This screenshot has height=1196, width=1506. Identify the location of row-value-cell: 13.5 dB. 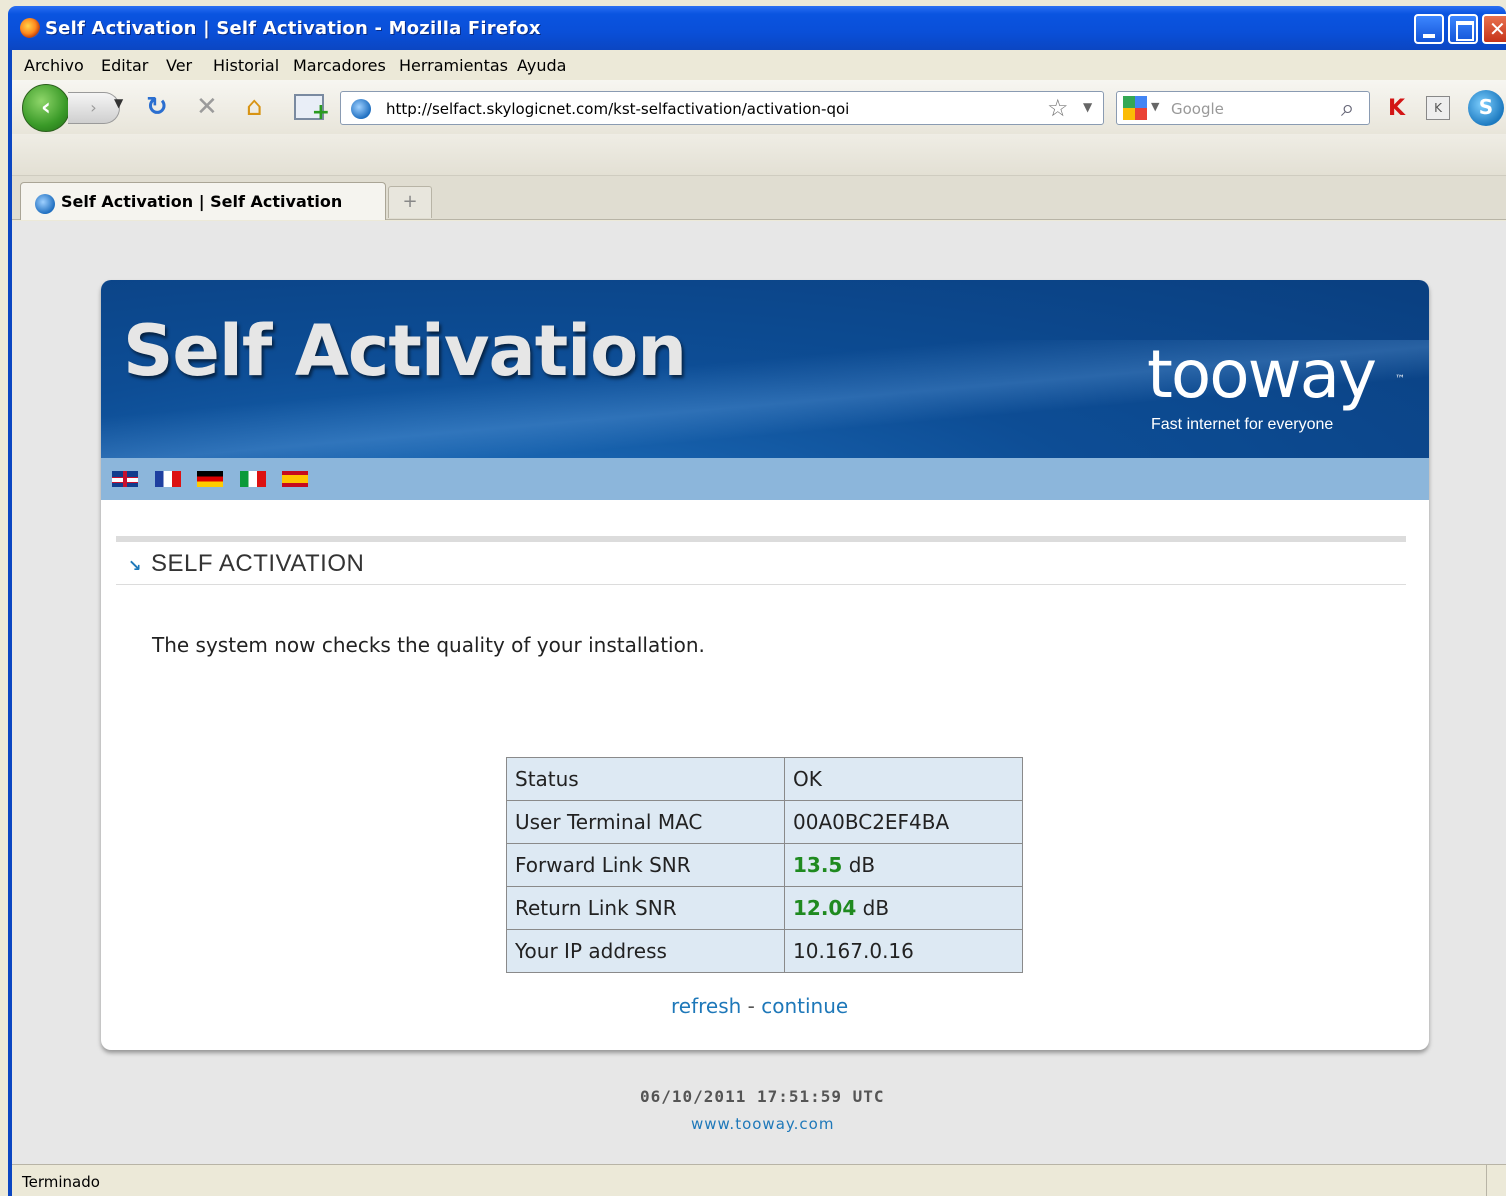
(903, 865).